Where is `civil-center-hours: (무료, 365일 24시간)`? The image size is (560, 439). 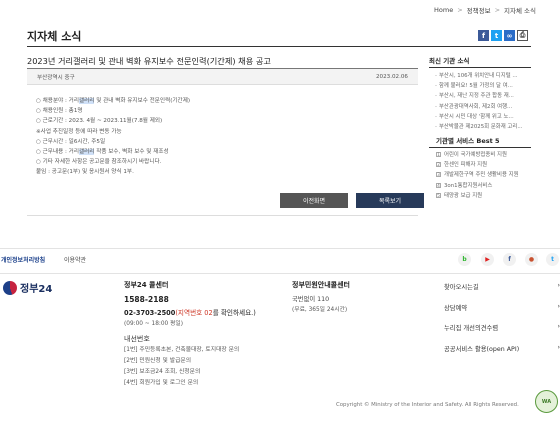
civil-center-hours: (무료, 365일 24시간) is located at coordinates (320, 310).